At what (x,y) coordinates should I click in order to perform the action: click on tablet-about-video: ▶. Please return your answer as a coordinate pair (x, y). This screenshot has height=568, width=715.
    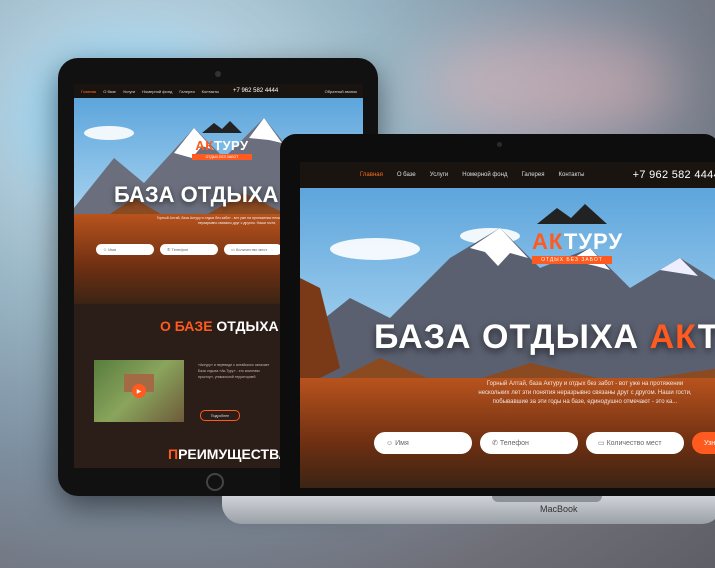
    Looking at the image, I should click on (139, 391).